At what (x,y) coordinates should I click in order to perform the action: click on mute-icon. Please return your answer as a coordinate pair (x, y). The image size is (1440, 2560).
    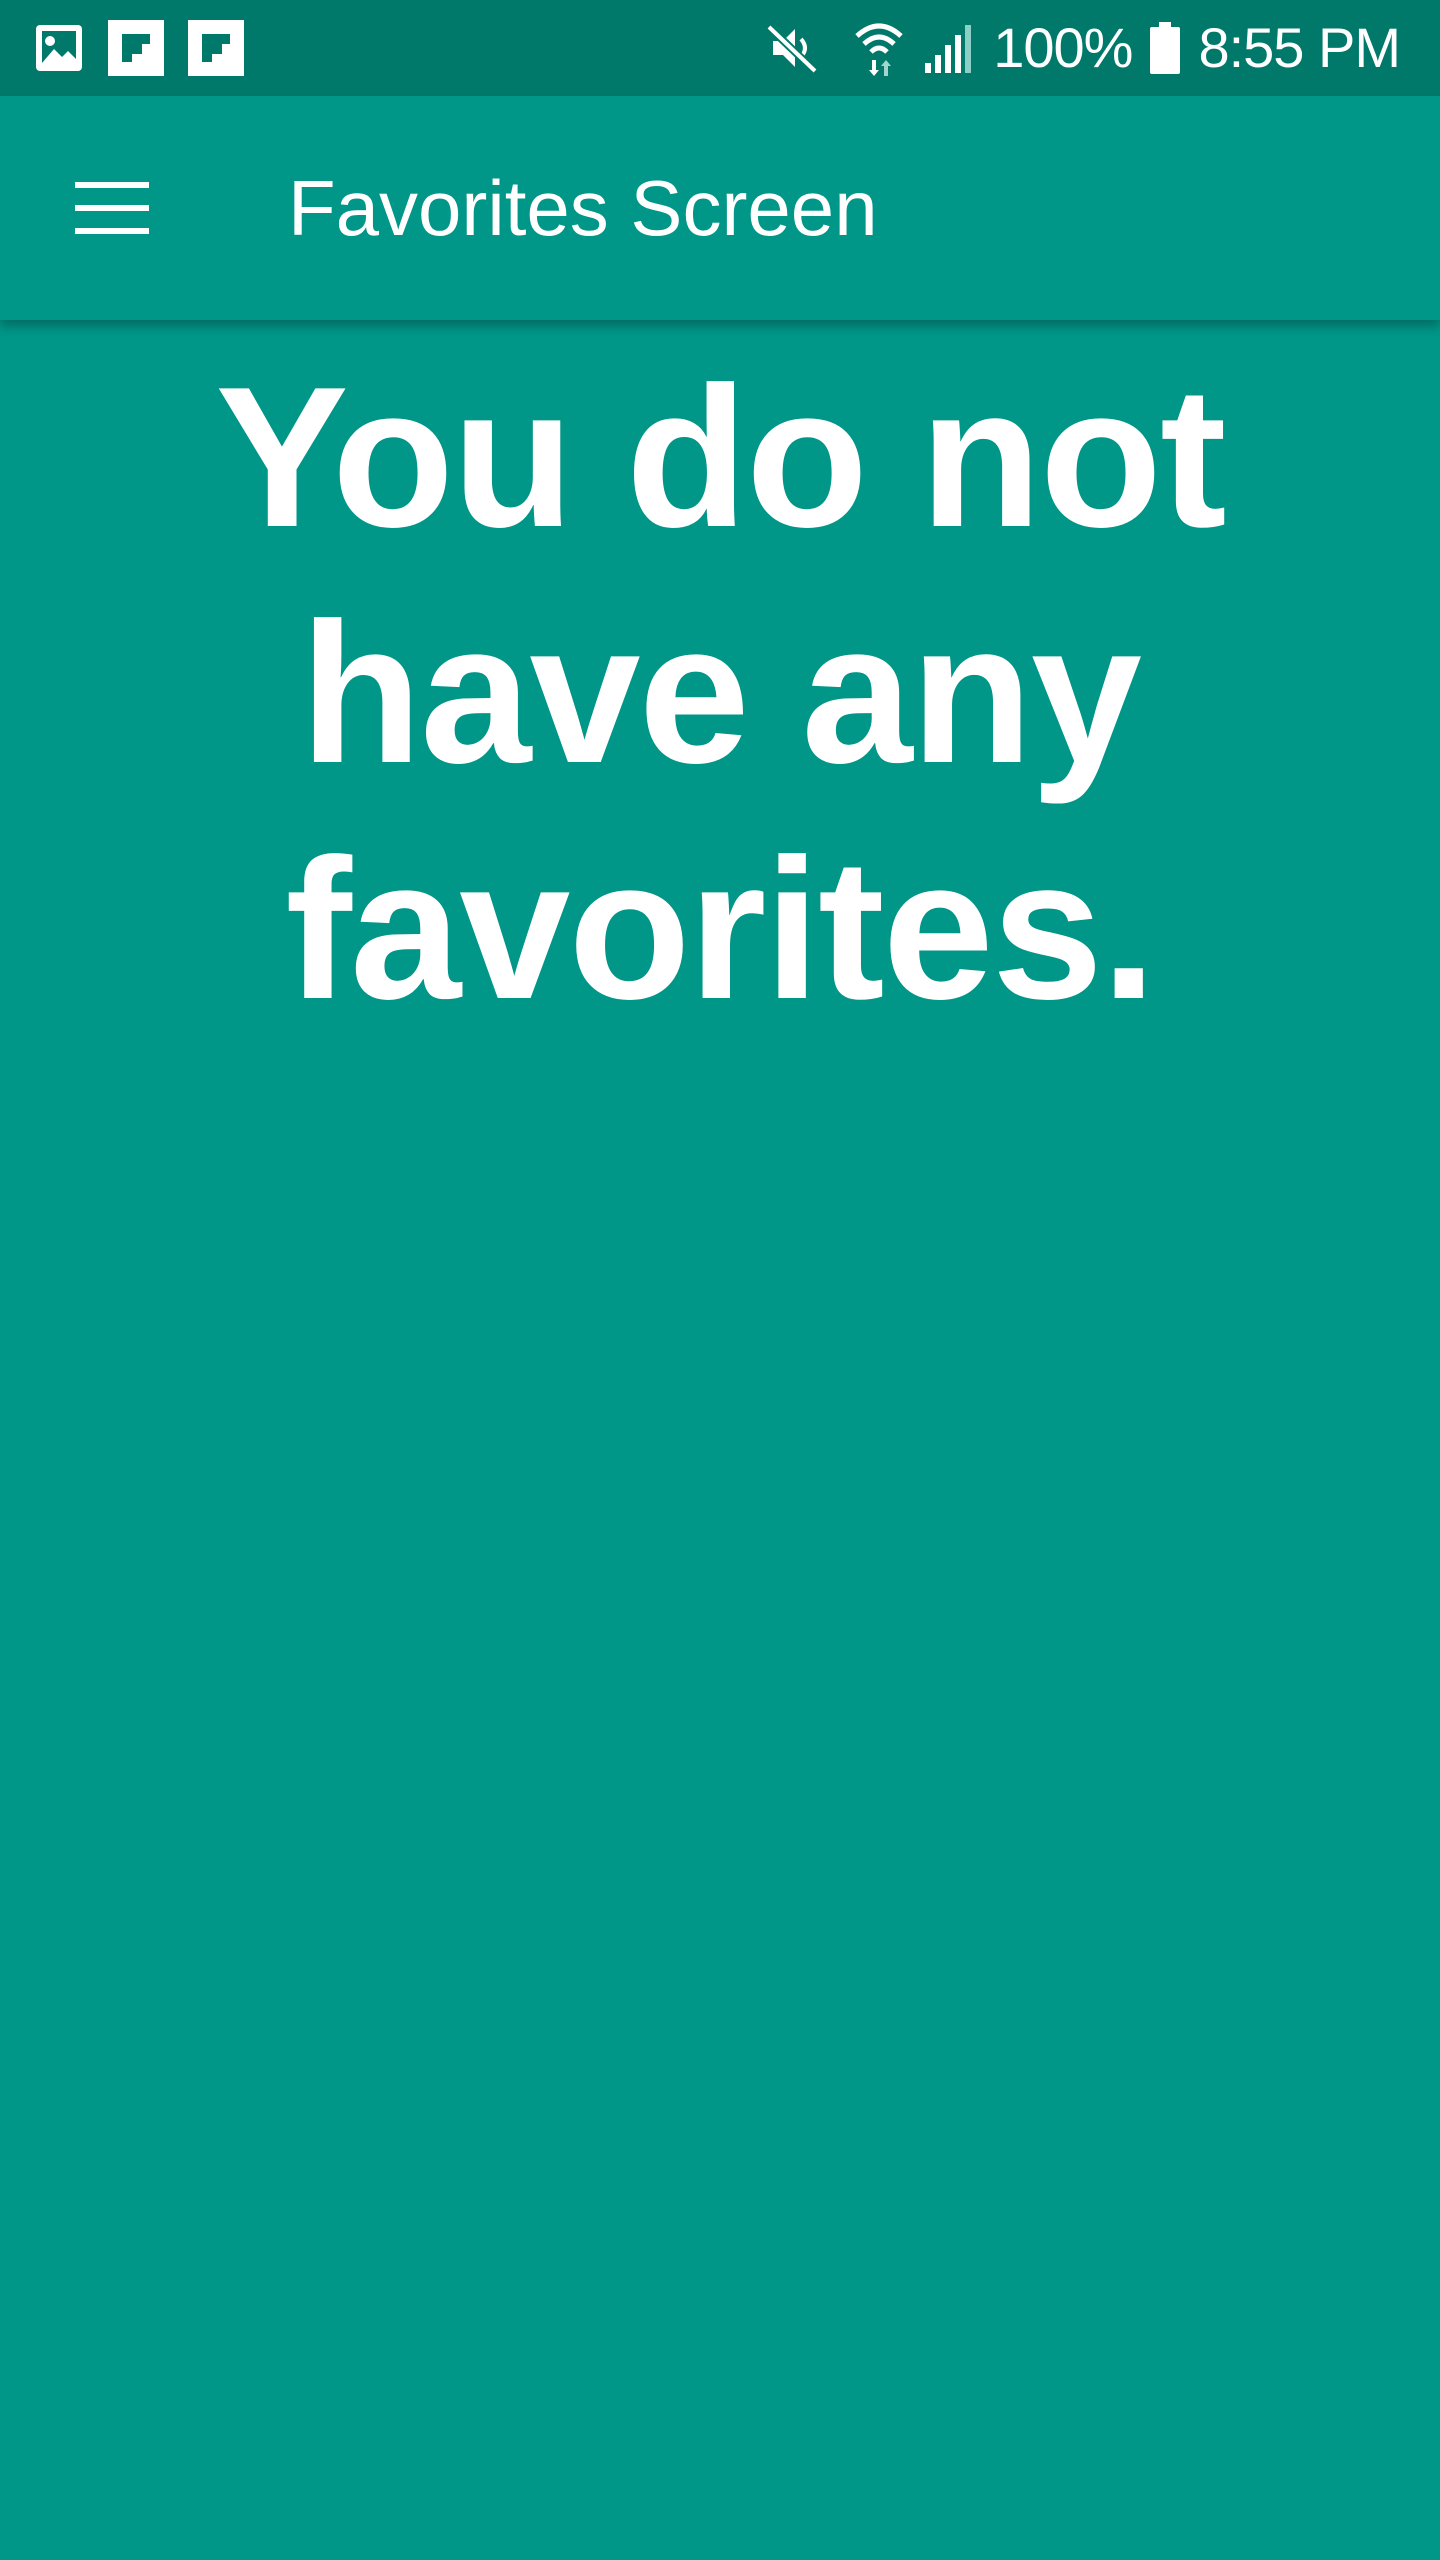
    Looking at the image, I should click on (792, 49).